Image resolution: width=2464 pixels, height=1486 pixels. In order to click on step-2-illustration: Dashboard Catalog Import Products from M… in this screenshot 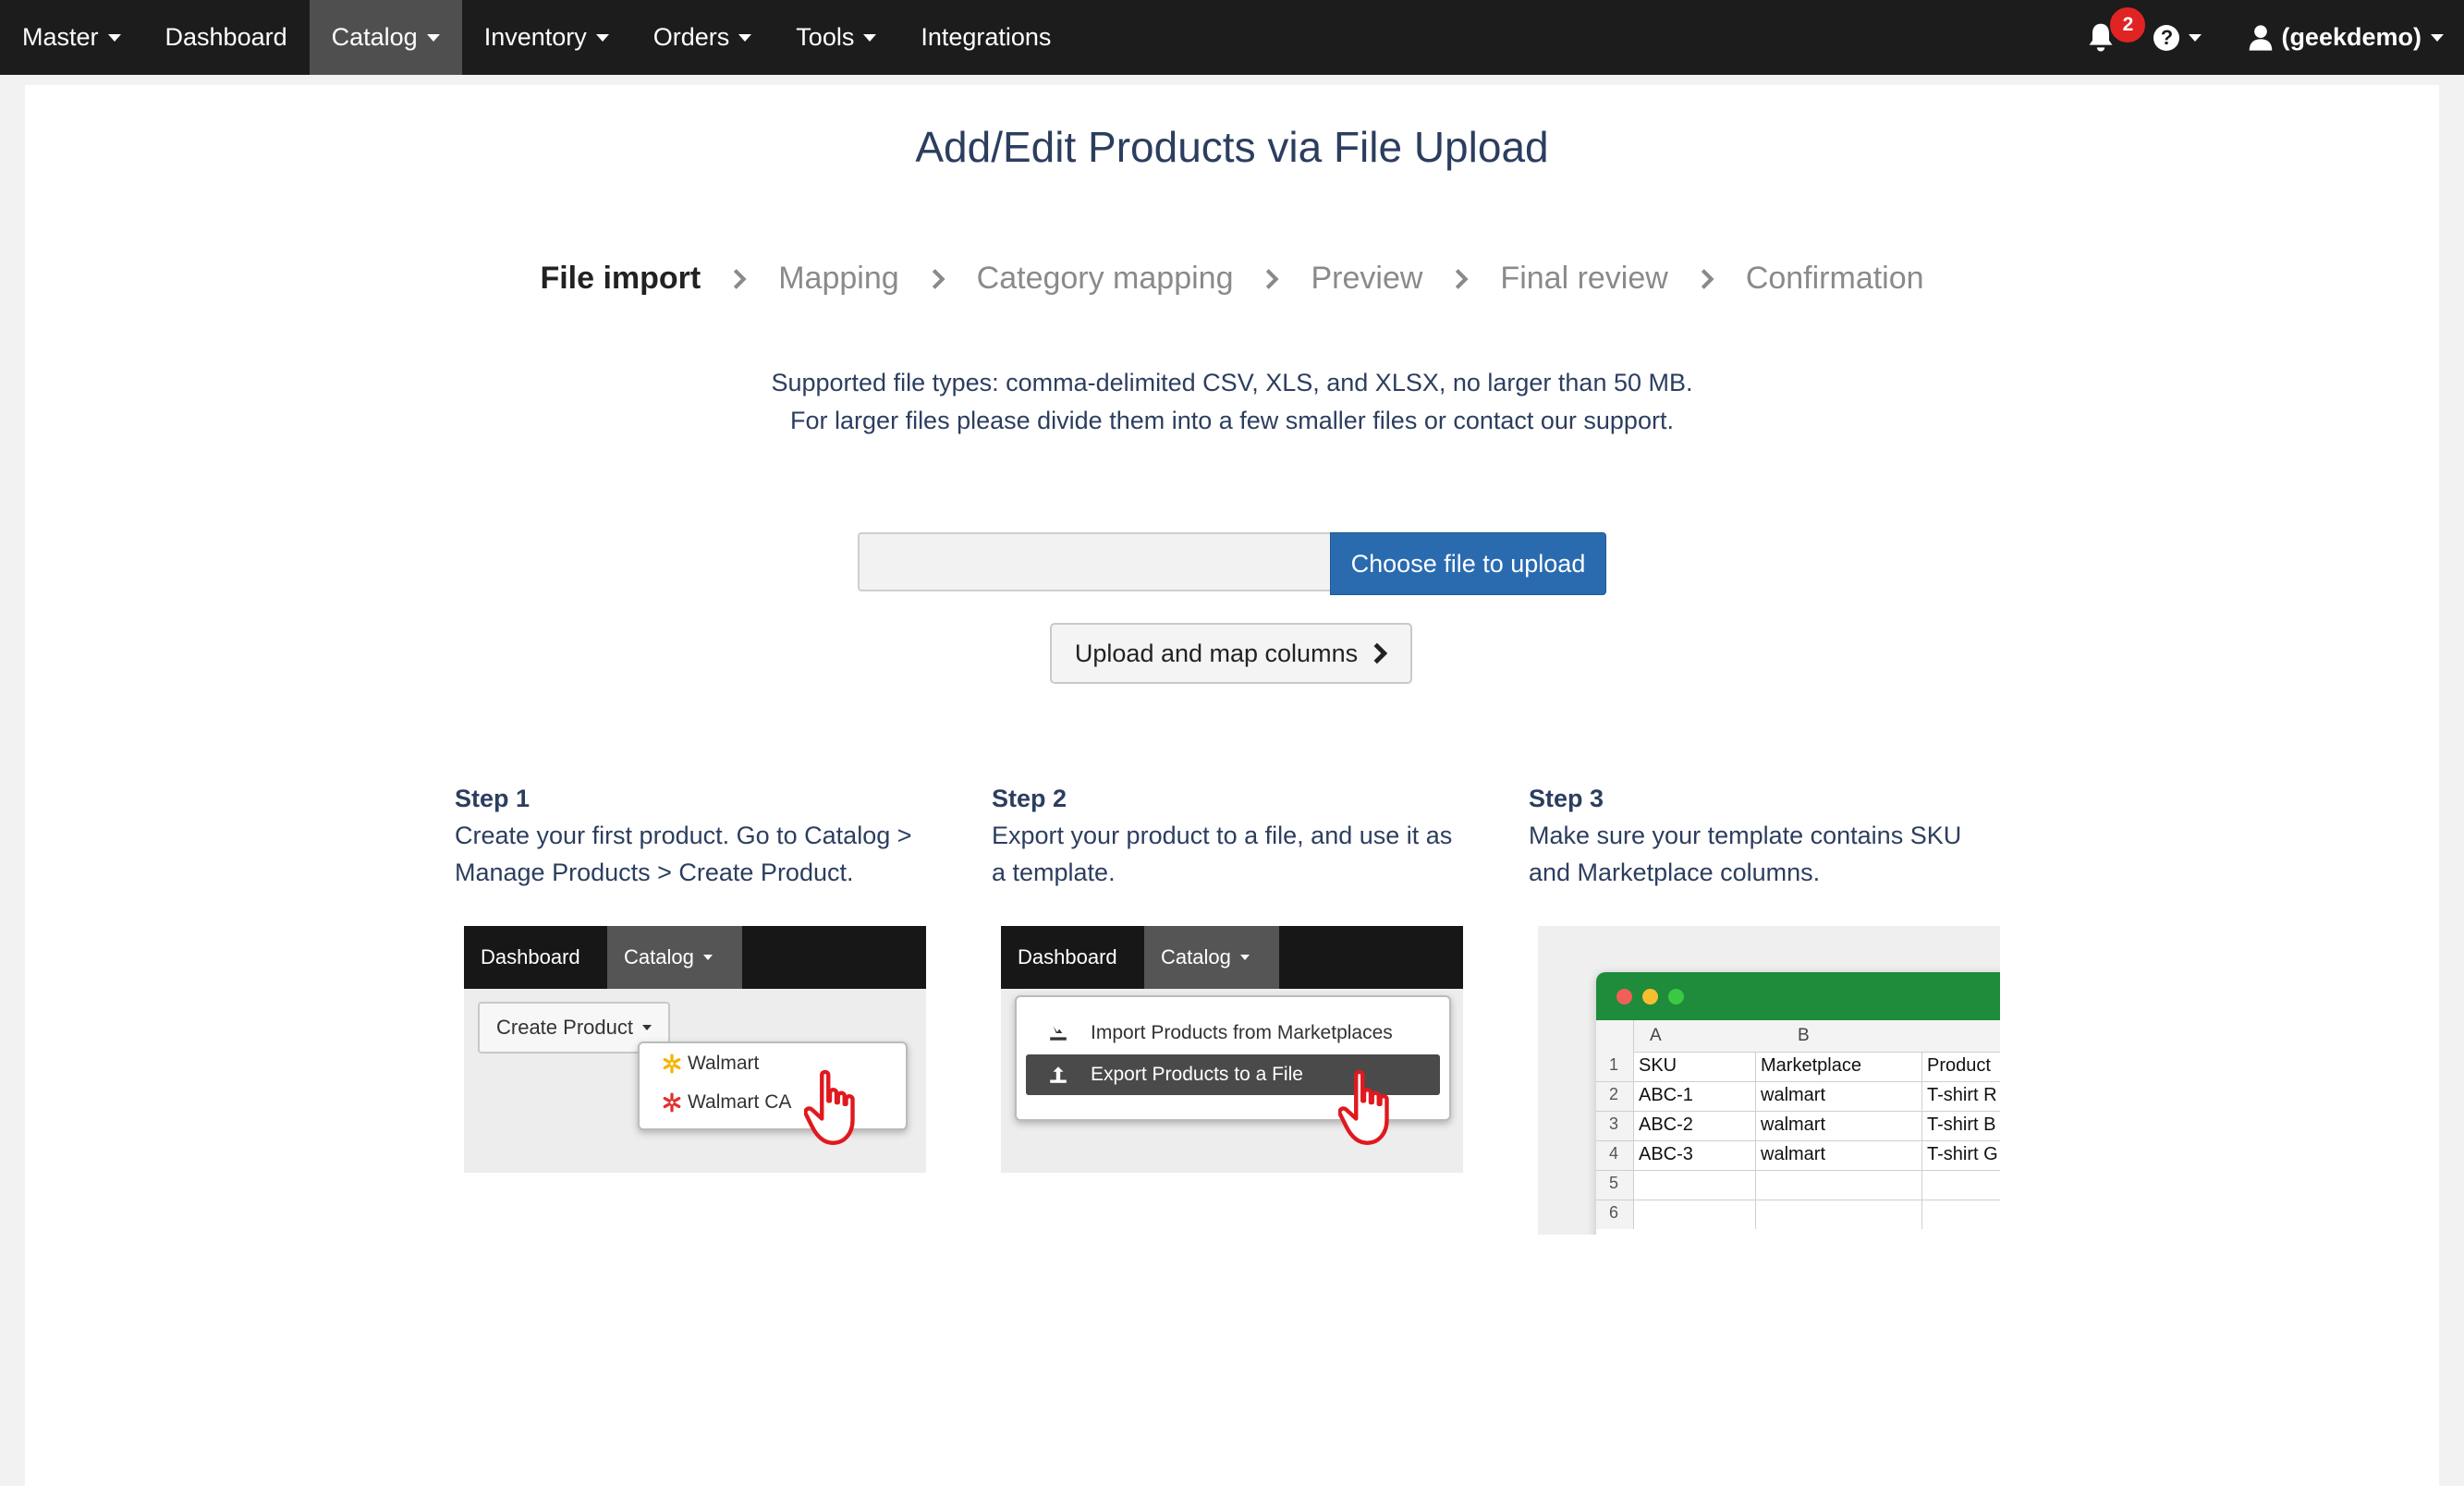, I will do `click(1232, 1049)`.